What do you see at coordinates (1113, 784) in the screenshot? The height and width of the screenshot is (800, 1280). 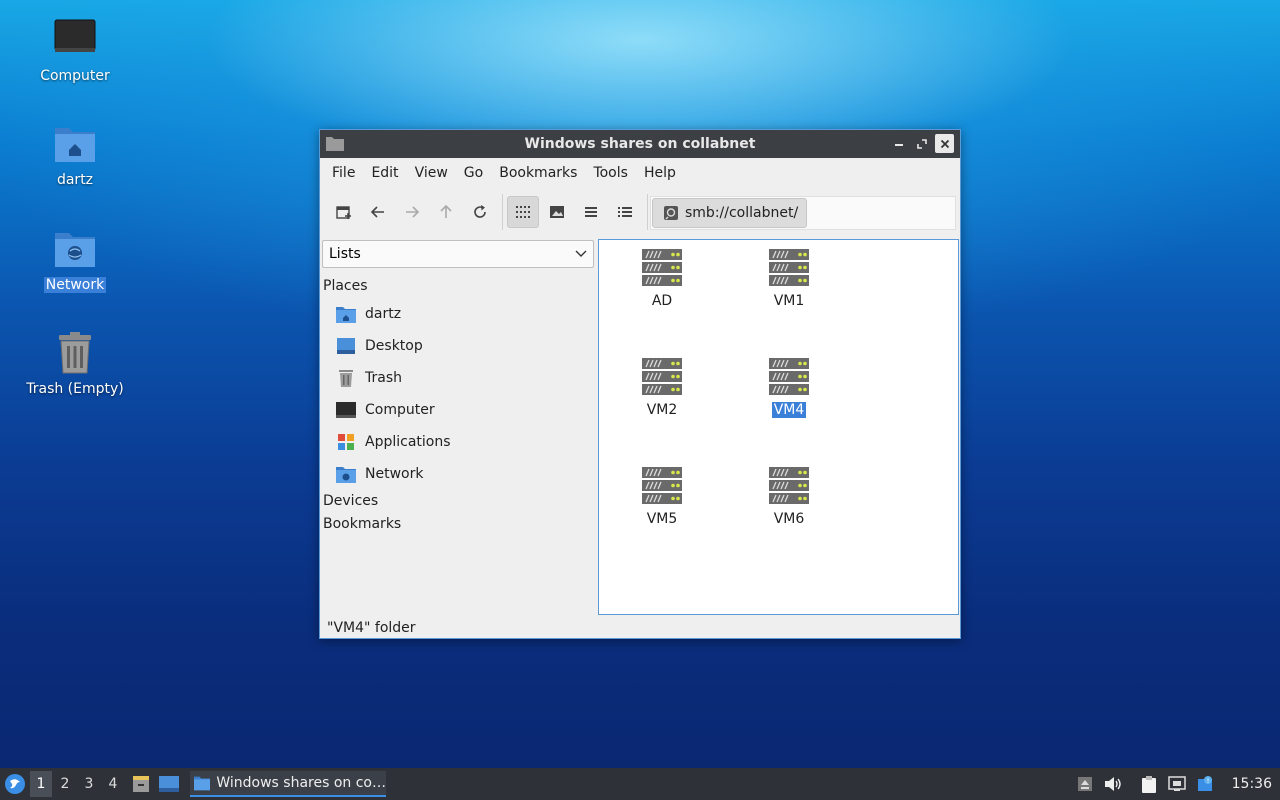 I see `volume-button` at bounding box center [1113, 784].